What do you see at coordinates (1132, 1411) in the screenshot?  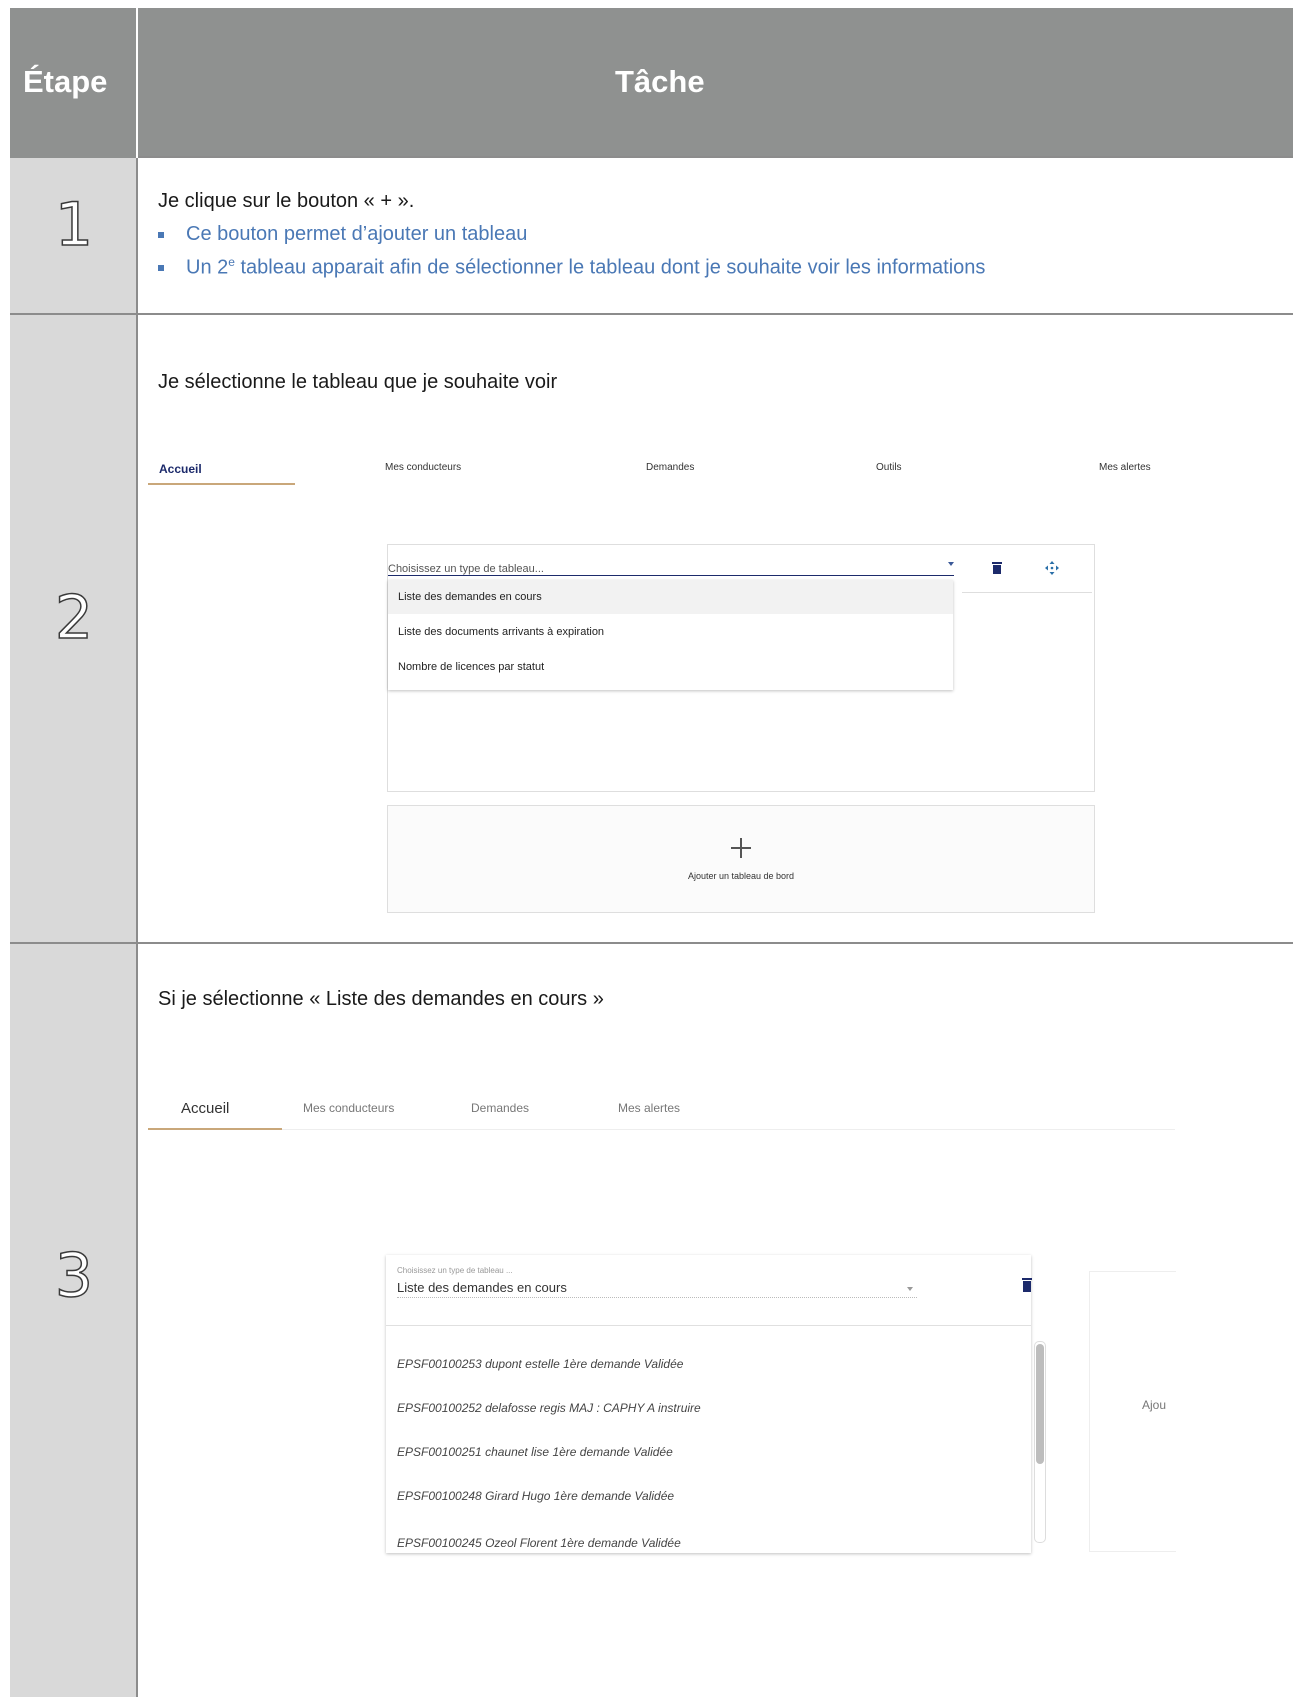 I see `add-dashboard-card-partial: Ajou` at bounding box center [1132, 1411].